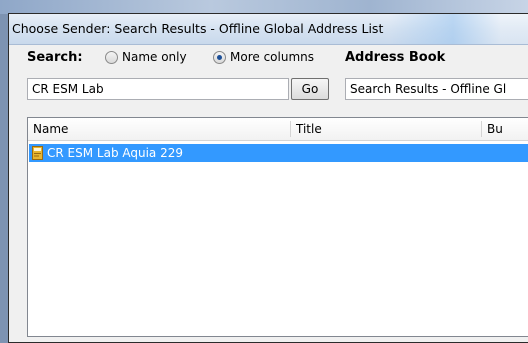 The image size is (528, 343). What do you see at coordinates (55, 57) in the screenshot?
I see `search-label: Search:` at bounding box center [55, 57].